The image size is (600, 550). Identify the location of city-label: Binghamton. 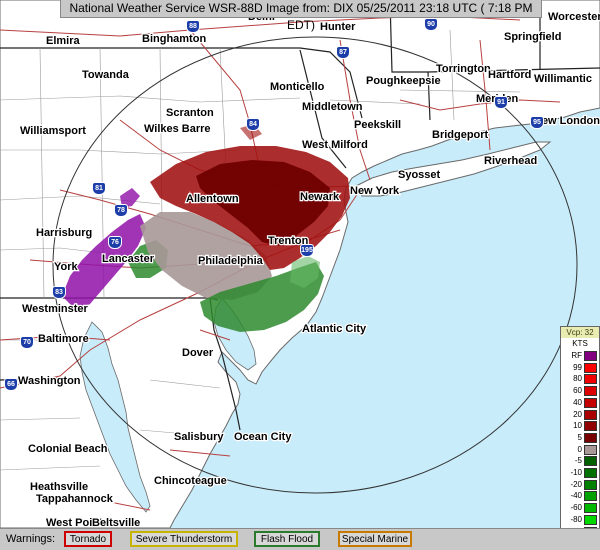
(174, 39).